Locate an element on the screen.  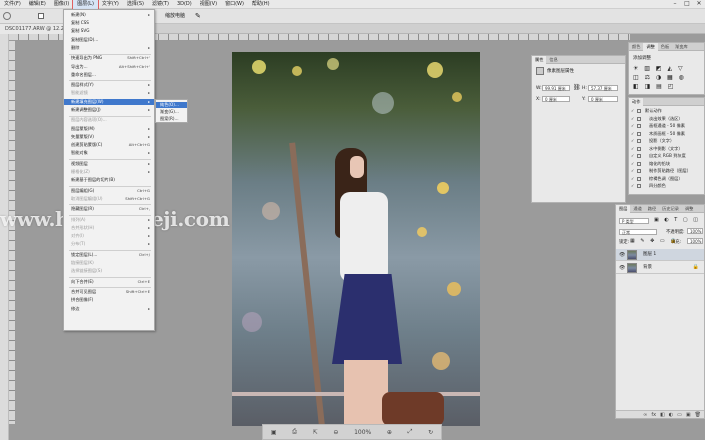
checkbox-icon is located at coordinates (41, 16).